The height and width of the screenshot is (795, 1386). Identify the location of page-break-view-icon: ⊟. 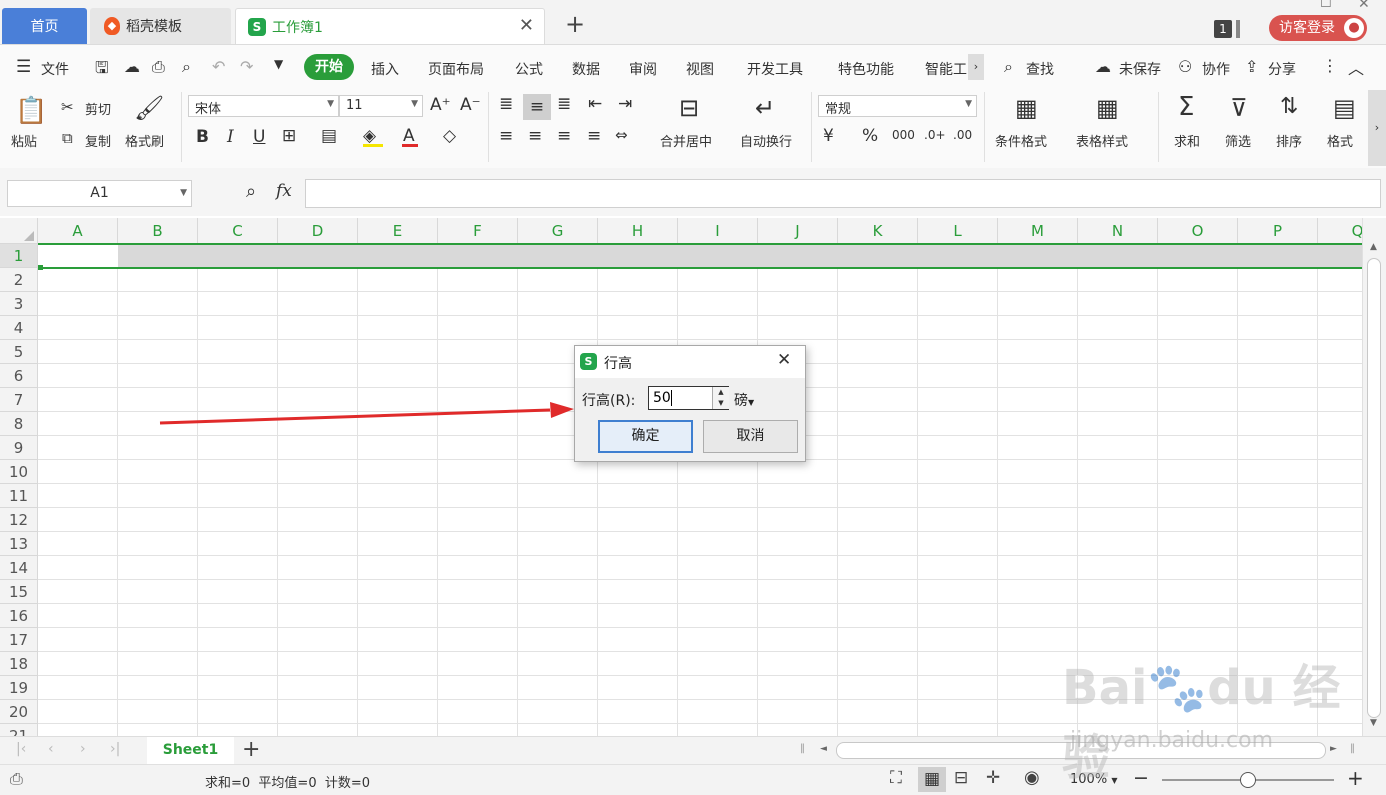
(961, 778).